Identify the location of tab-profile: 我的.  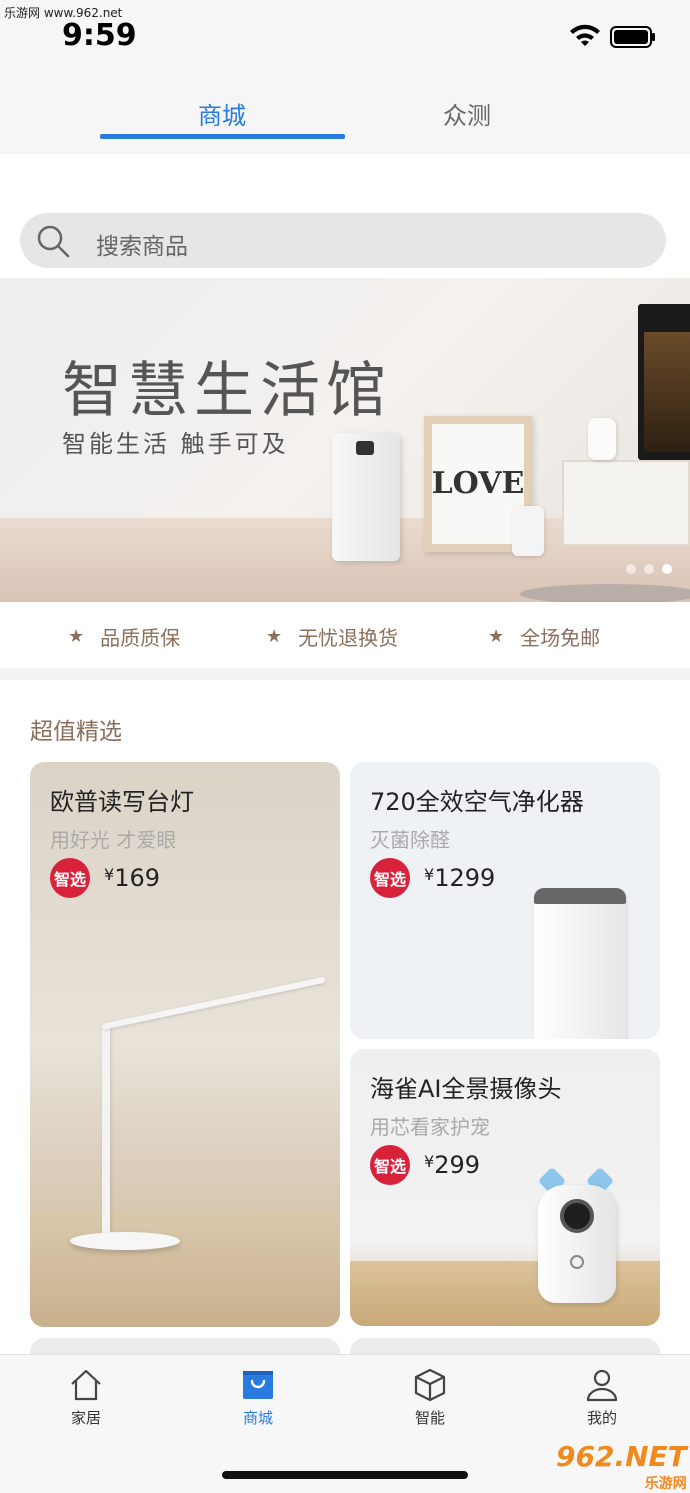
(602, 1397).